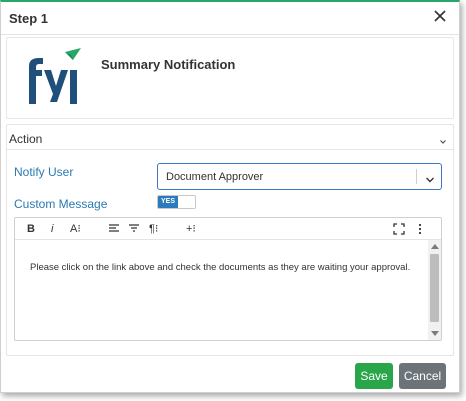 This screenshot has width=466, height=401. Describe the element at coordinates (215, 177) in the screenshot. I see `notify-user-value: Document Approver` at that location.